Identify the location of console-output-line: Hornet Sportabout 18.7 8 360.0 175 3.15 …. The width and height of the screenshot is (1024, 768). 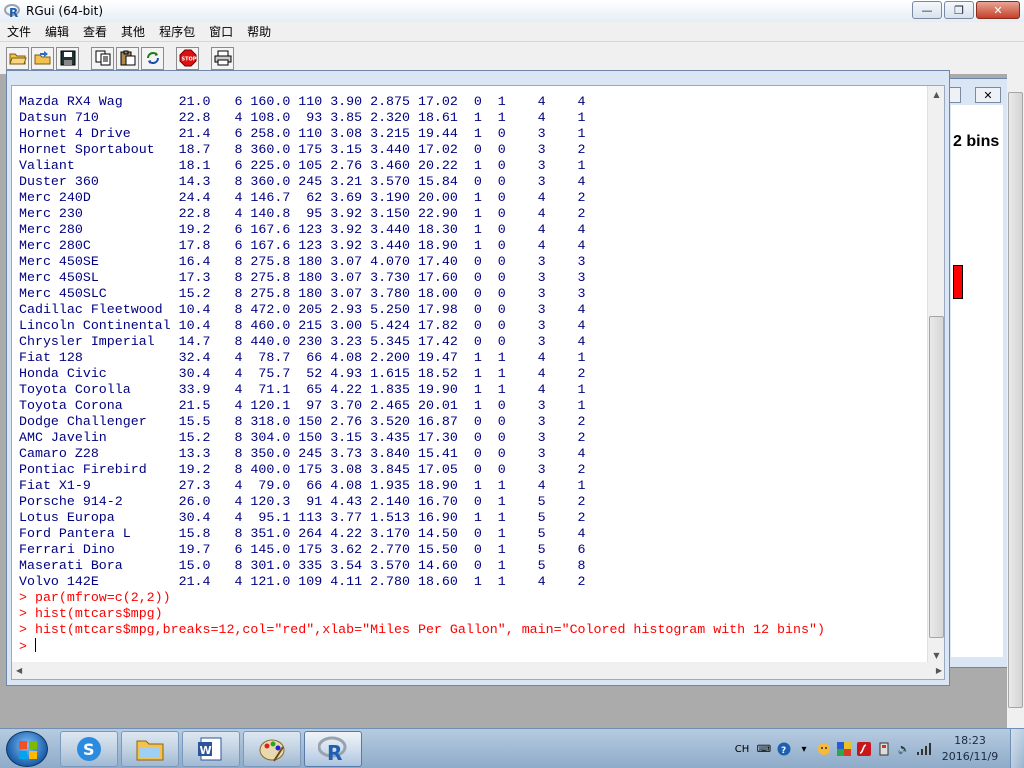
(302, 149).